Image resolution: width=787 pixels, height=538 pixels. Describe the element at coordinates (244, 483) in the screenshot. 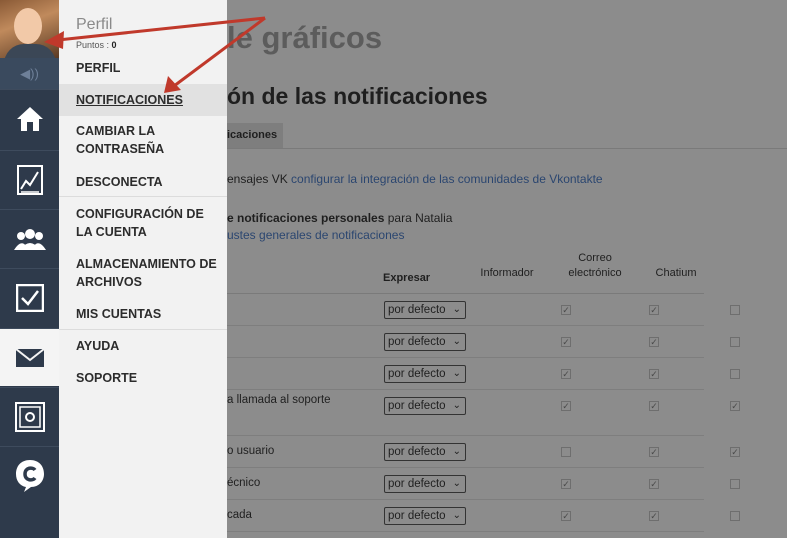

I see `row-label: écnico` at that location.